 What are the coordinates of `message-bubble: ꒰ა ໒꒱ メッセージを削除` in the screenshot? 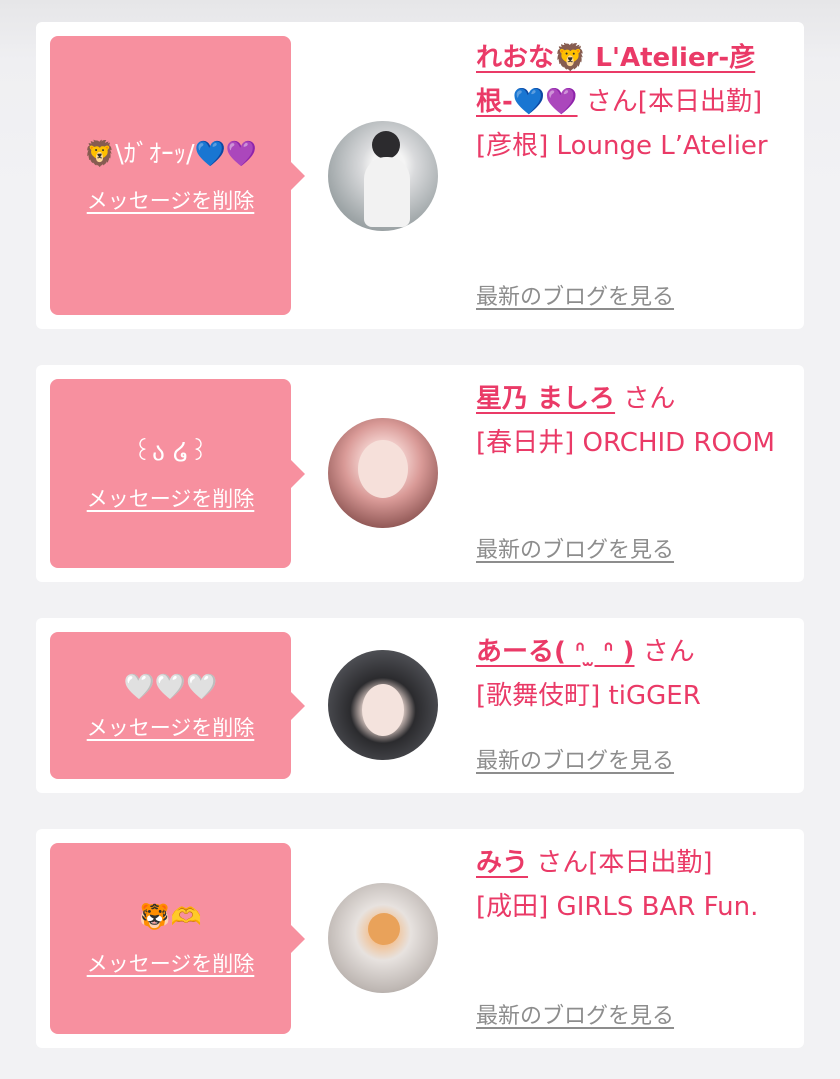 It's located at (177, 473).